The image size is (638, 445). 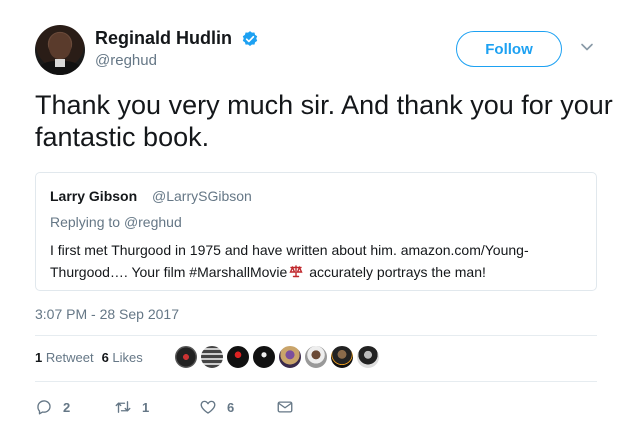 What do you see at coordinates (587, 47) in the screenshot?
I see `chevron-down-icon` at bounding box center [587, 47].